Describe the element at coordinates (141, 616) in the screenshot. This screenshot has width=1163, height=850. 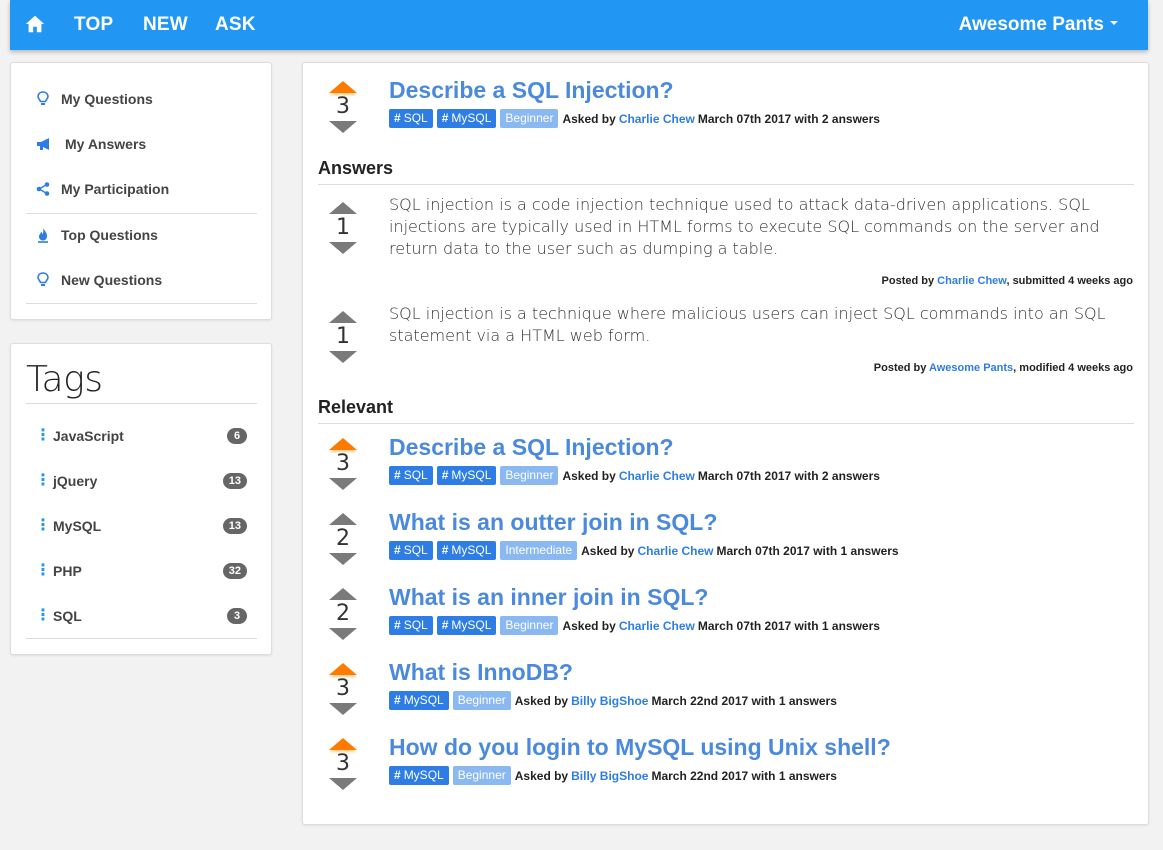
I see `tag-item-sql: ⋮ SQL 3` at that location.